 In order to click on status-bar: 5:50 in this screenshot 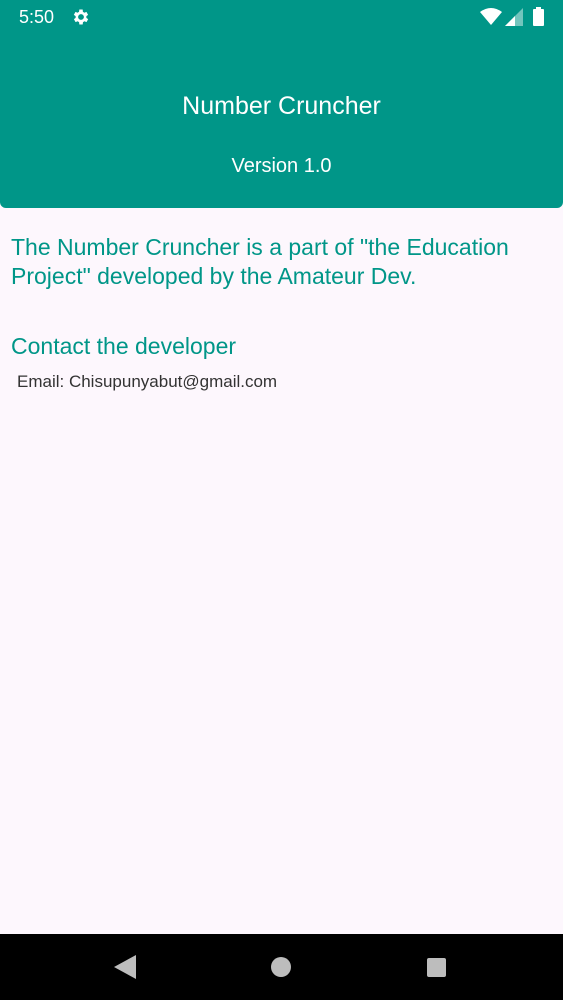, I will do `click(281, 17)`.